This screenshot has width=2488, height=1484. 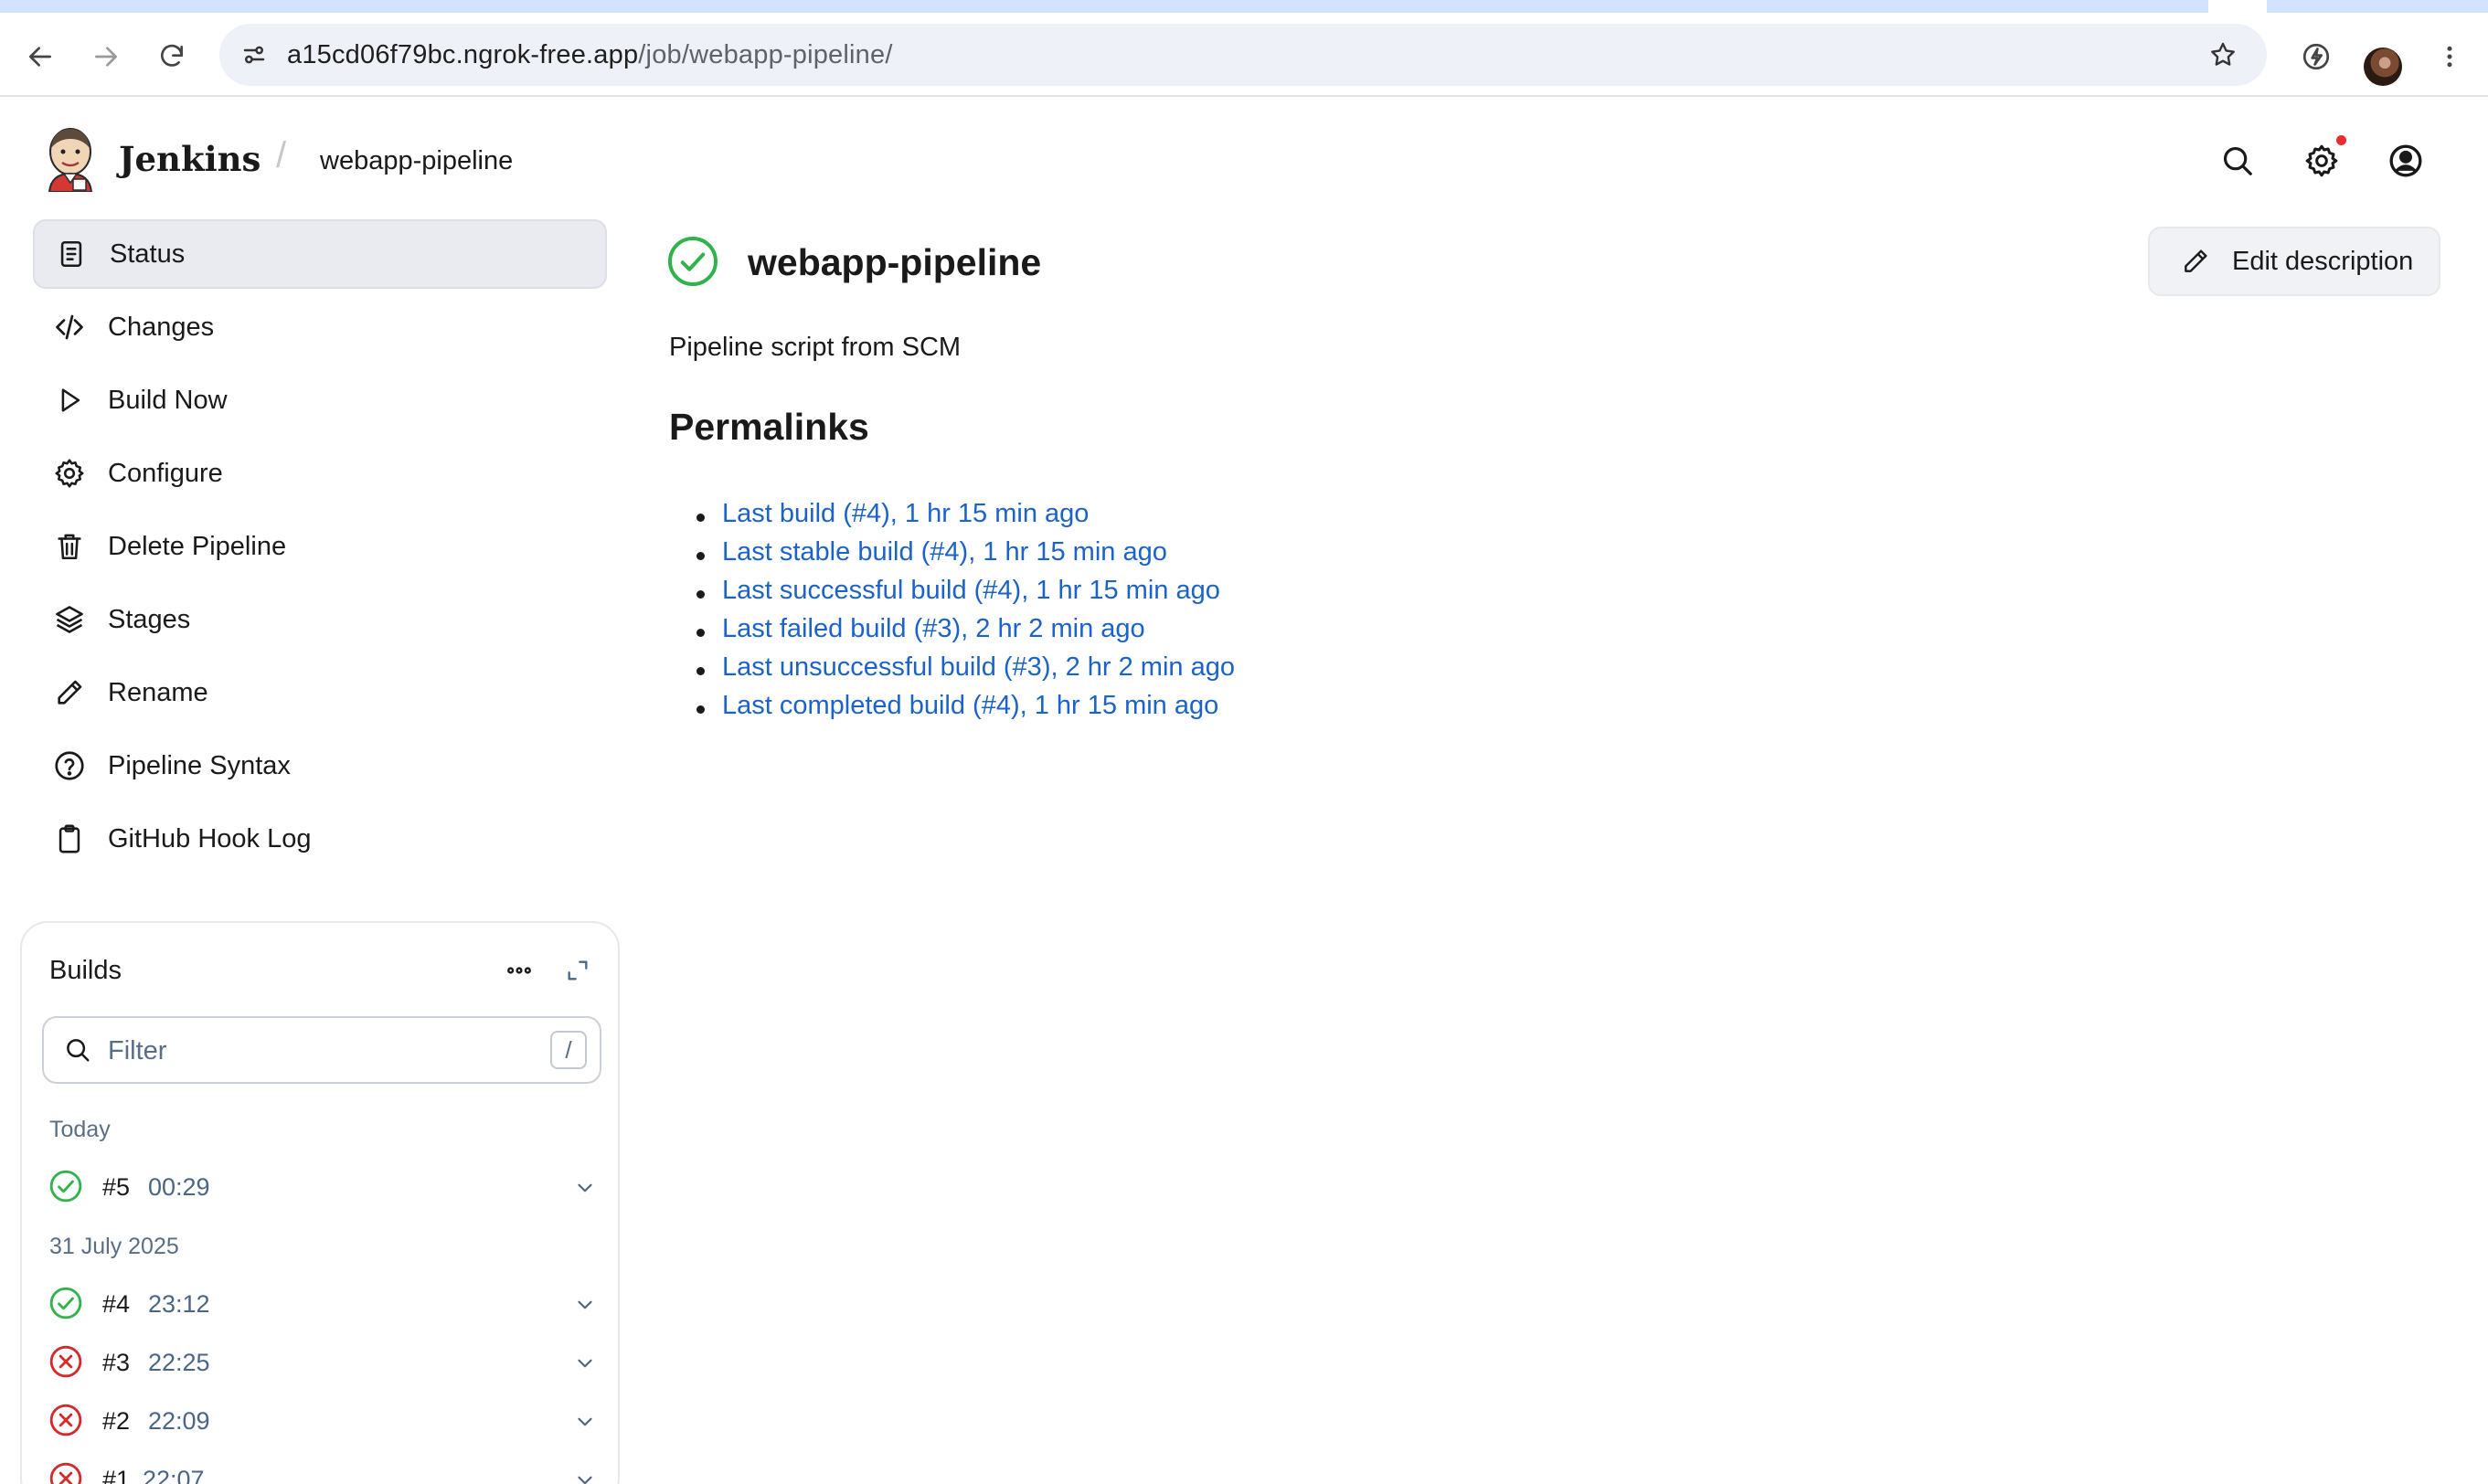 What do you see at coordinates (815, 347) in the screenshot?
I see `job-description: Pipeline script from SCM` at bounding box center [815, 347].